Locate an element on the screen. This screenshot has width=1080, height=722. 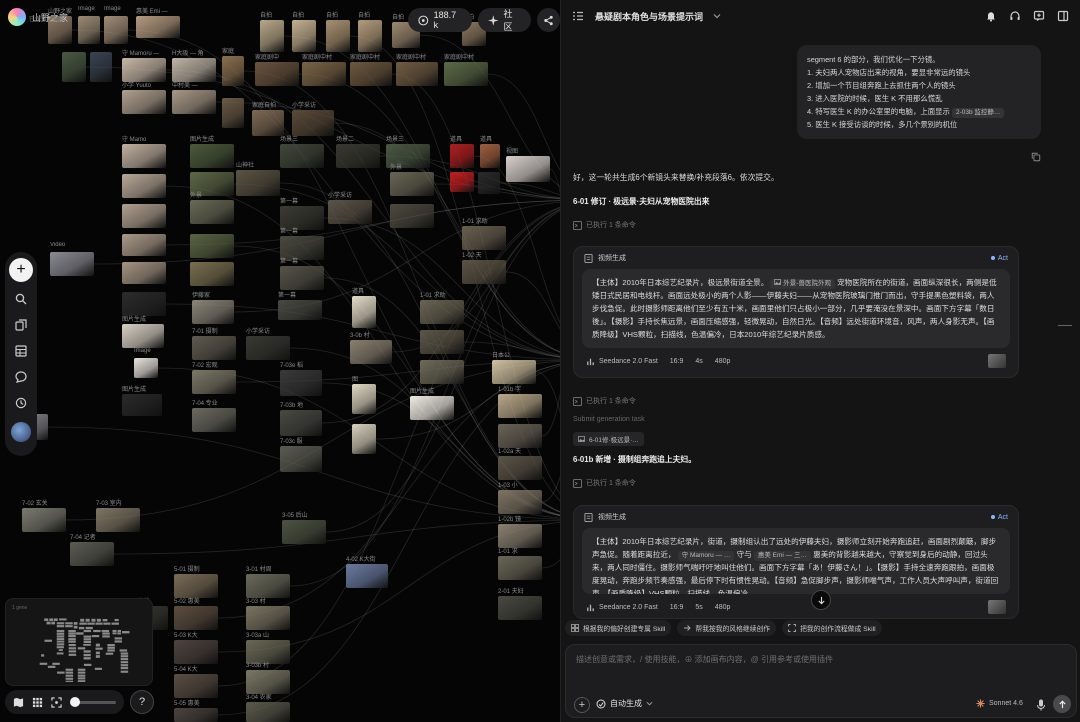
canvas-node: 3-03 村 is located at coordinates (268, 614).